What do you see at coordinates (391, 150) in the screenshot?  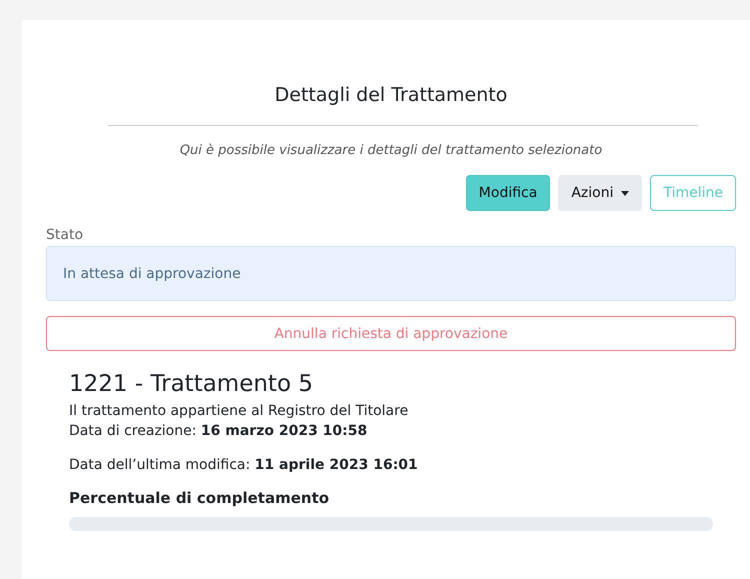 I see `page-subtitle: Qui è possibile visualizzare i dettagli del trattamento selezionato` at bounding box center [391, 150].